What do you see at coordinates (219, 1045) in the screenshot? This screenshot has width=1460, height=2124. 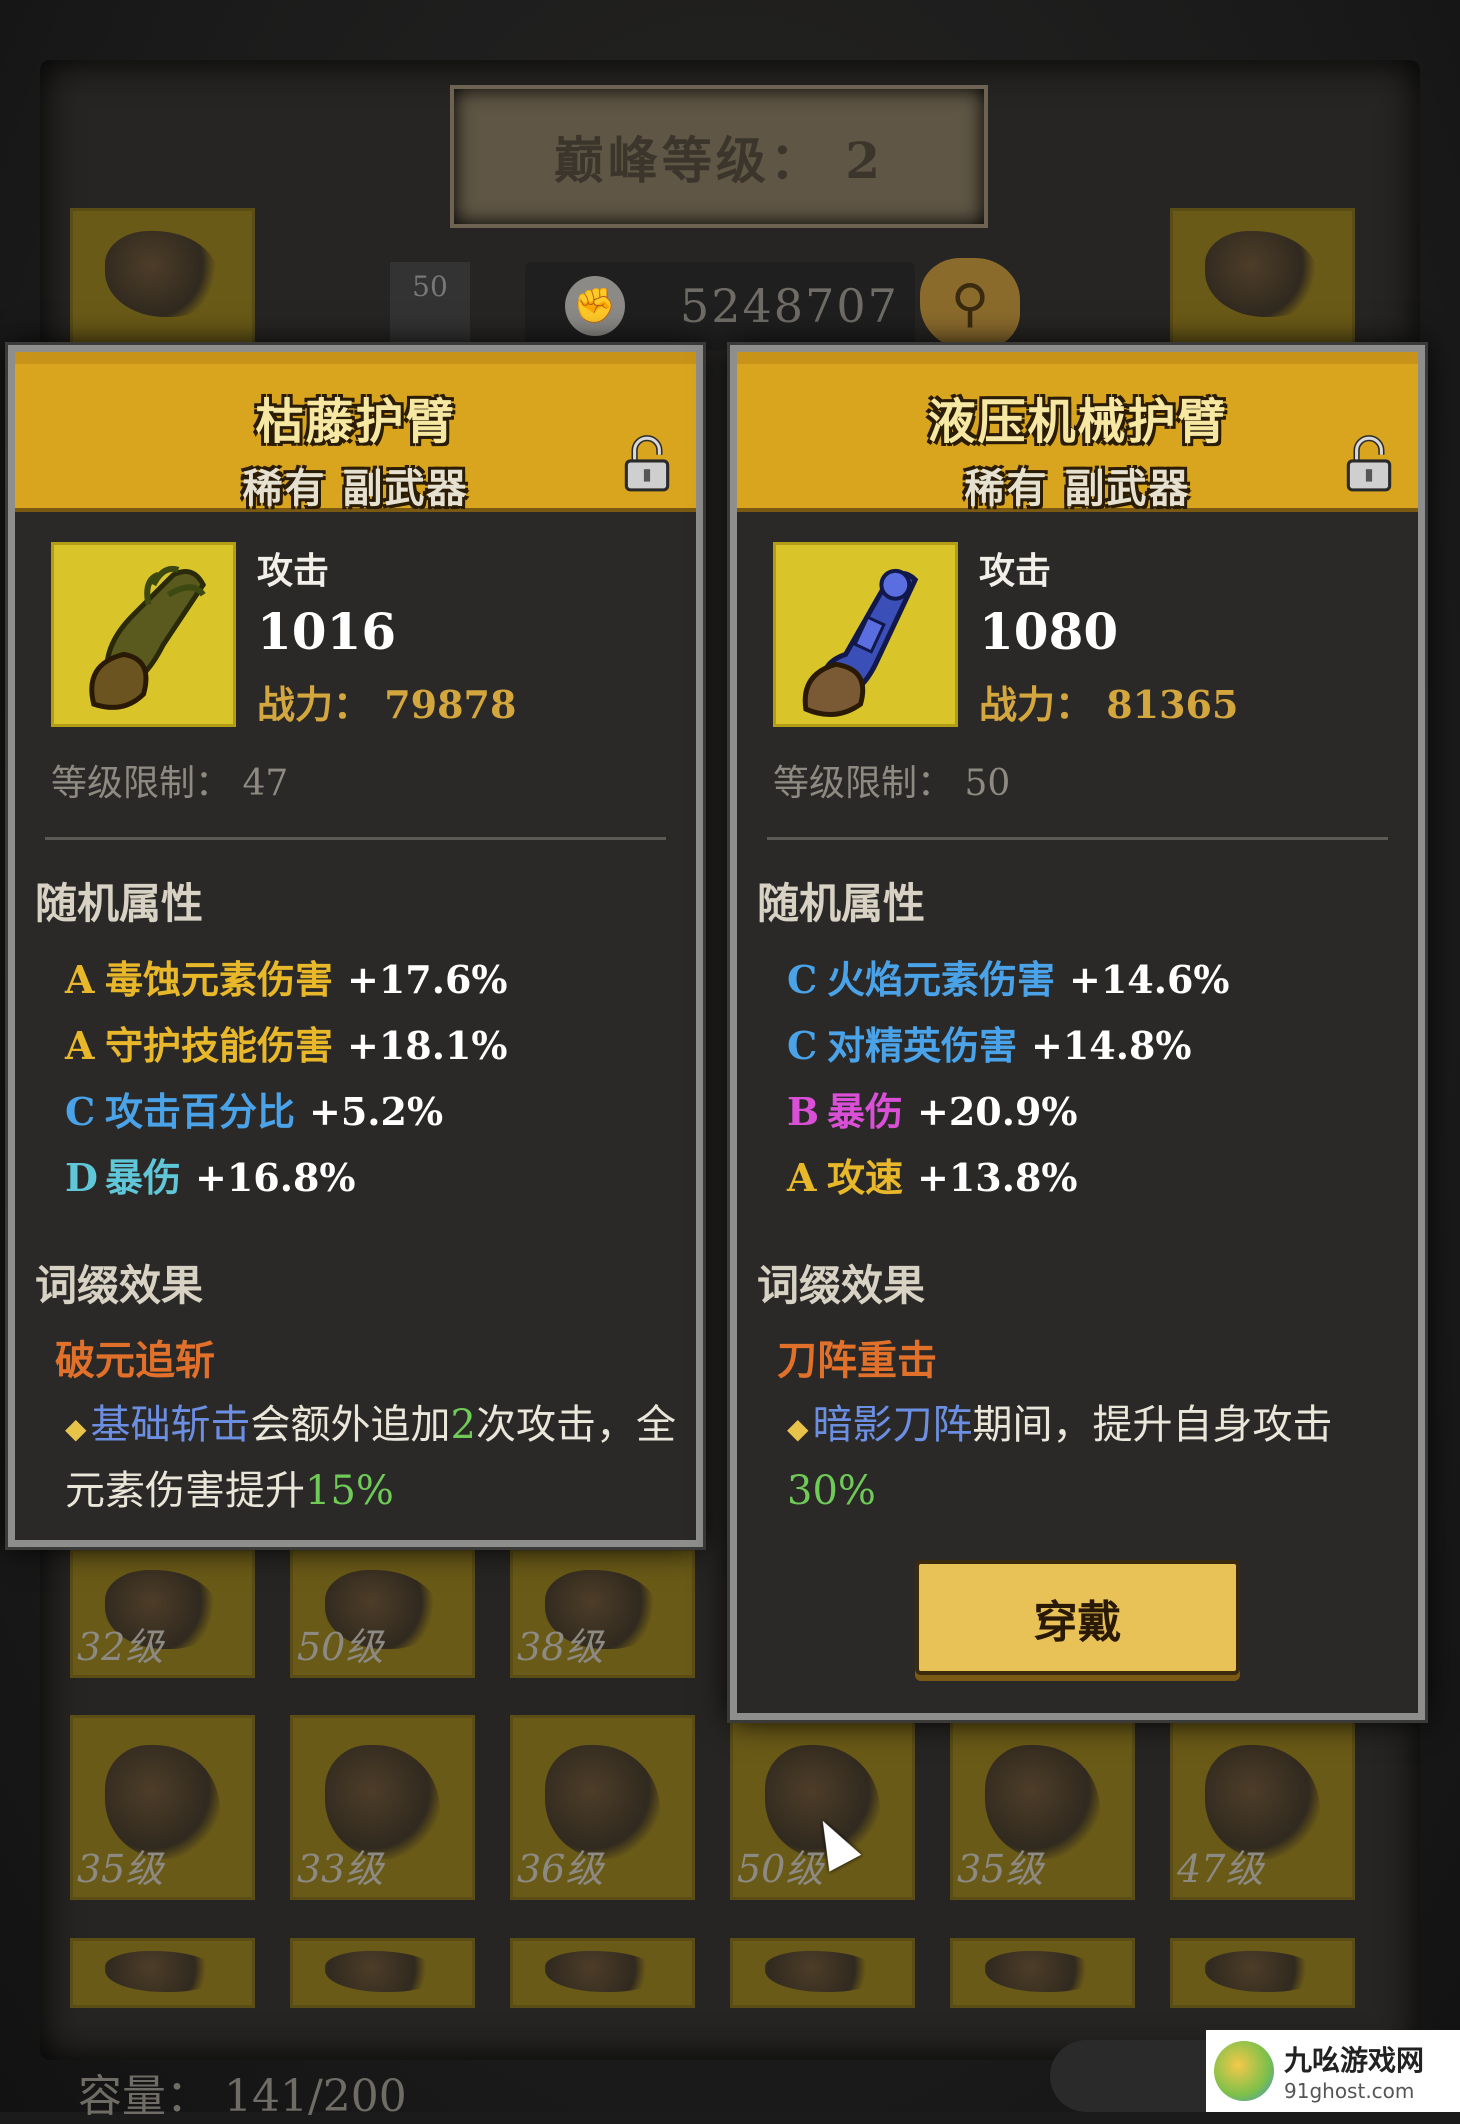 I see `attr-name: 守护技能伤害` at bounding box center [219, 1045].